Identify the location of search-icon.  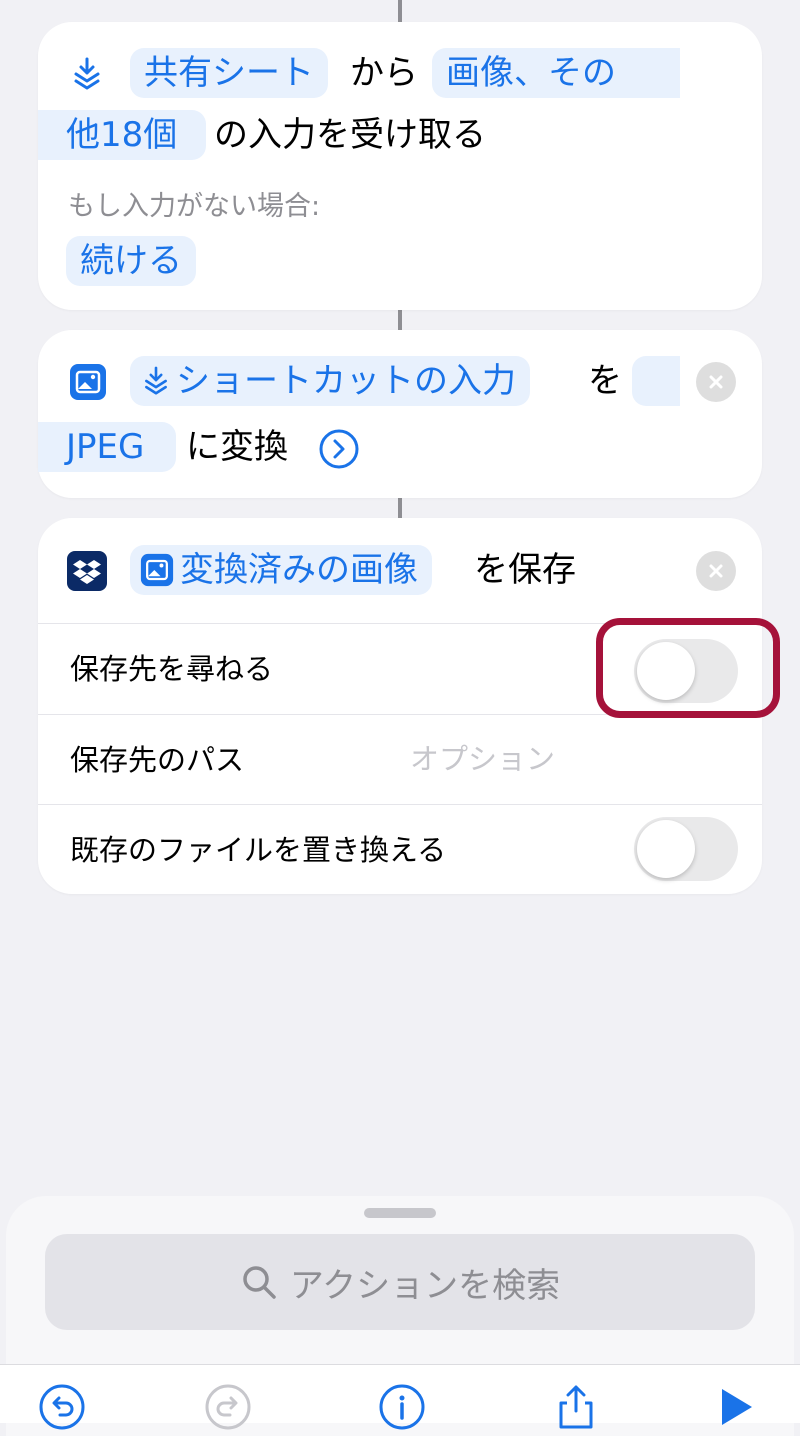
(259, 1282).